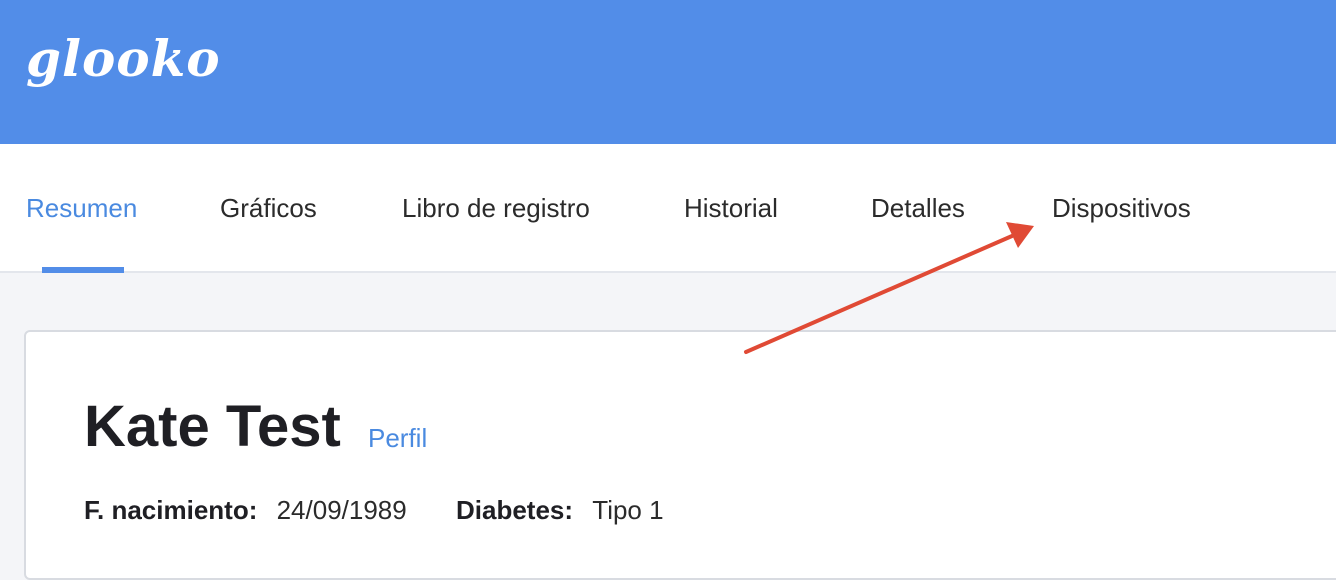  What do you see at coordinates (1121, 208) in the screenshot?
I see `tab-dispositivos: Dispositivos` at bounding box center [1121, 208].